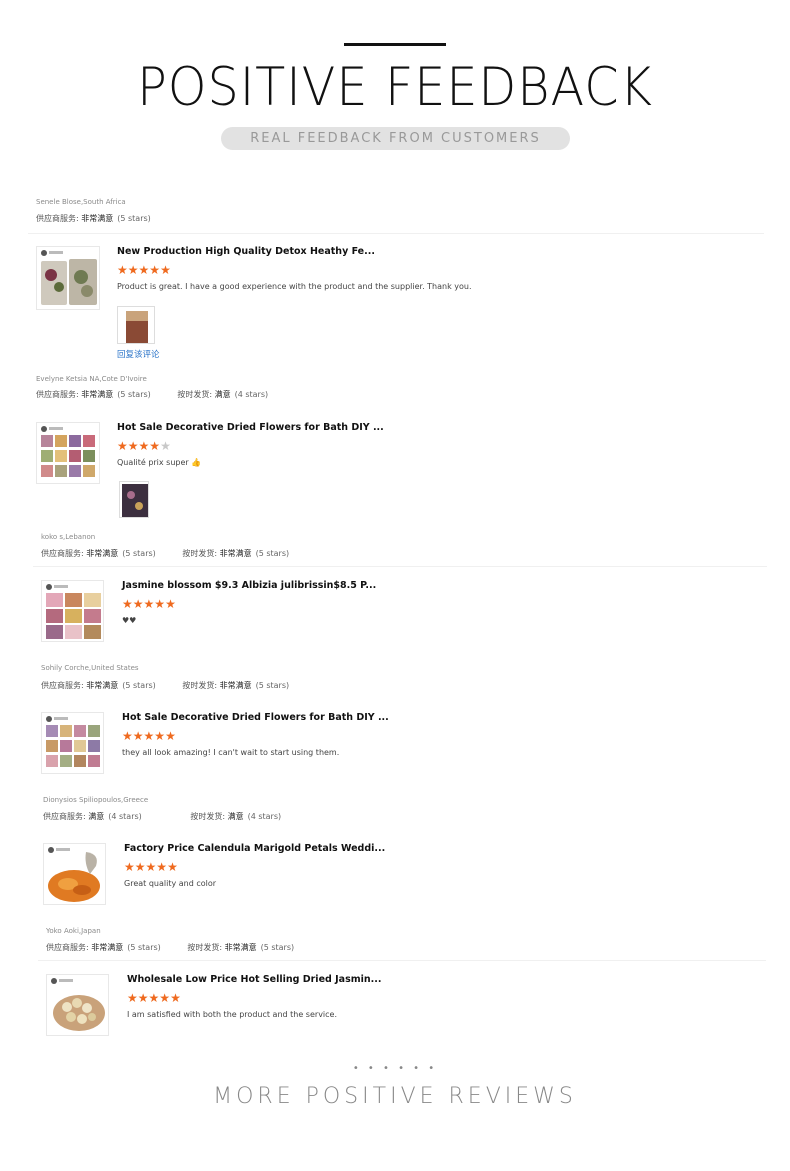 Image resolution: width=790 pixels, height=1171 pixels. I want to click on reply-review-link: 回复该评论, so click(138, 354).